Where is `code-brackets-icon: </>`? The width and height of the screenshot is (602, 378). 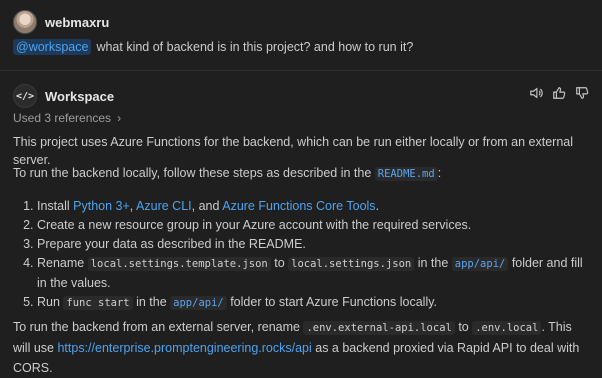
code-brackets-icon: </> is located at coordinates (25, 96).